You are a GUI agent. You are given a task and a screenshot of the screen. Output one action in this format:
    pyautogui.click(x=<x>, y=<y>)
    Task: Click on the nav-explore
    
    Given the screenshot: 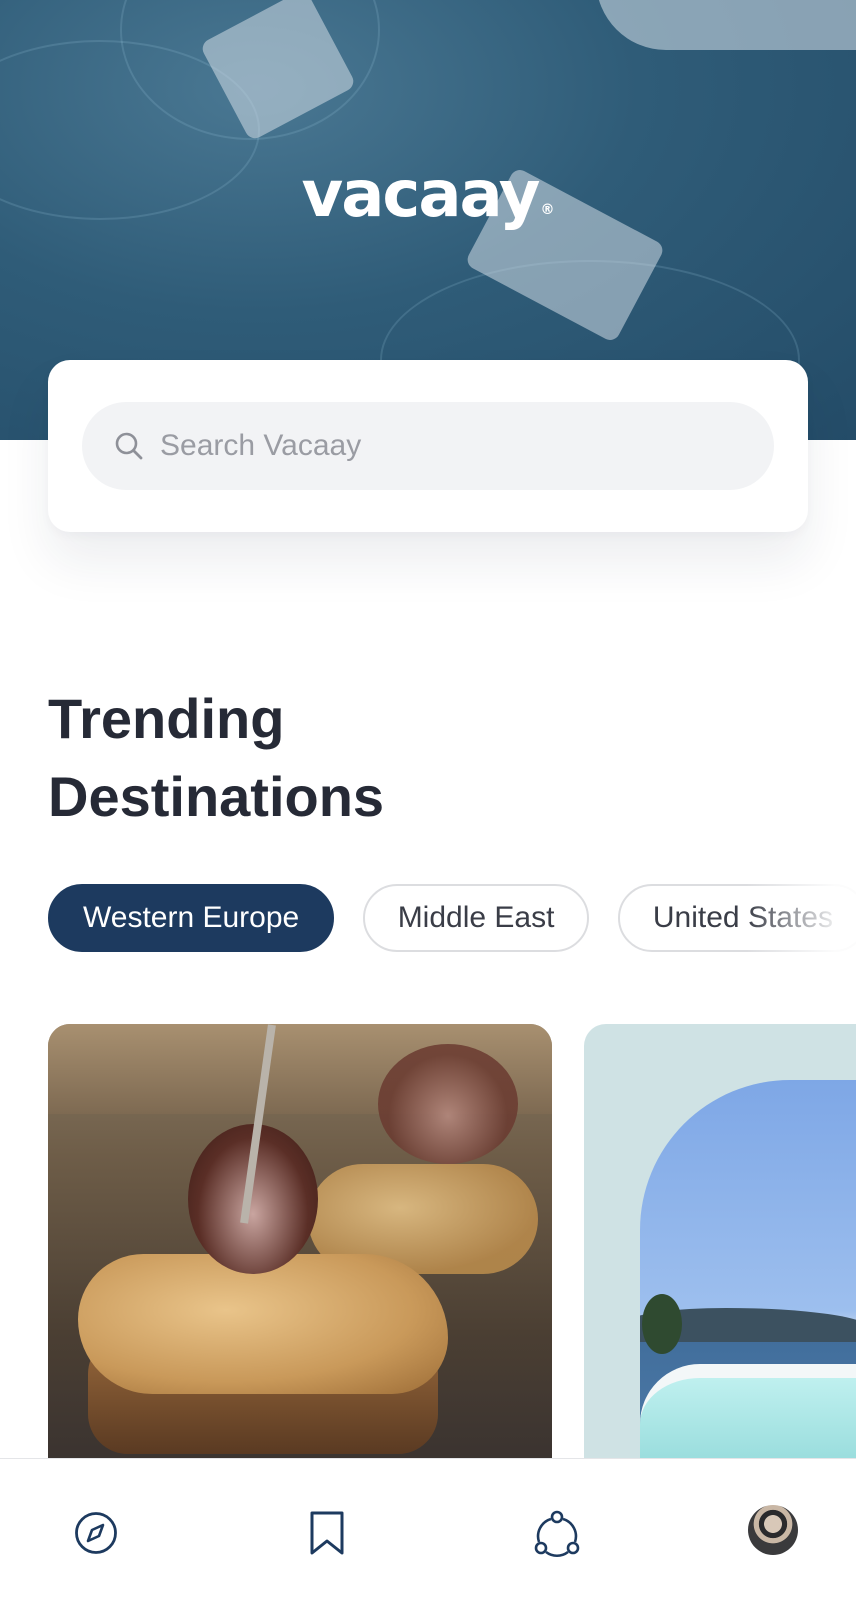 What is the action you would take?
    pyautogui.click(x=96, y=1533)
    